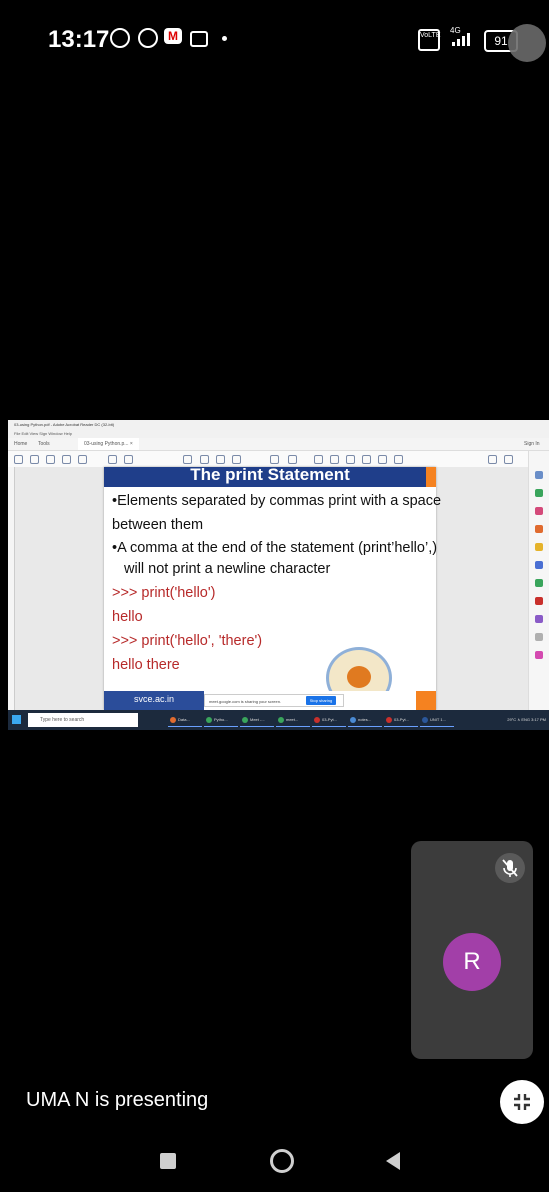 The width and height of the screenshot is (549, 1192). What do you see at coordinates (158, 525) in the screenshot?
I see `slide-bullet-line: between them` at bounding box center [158, 525].